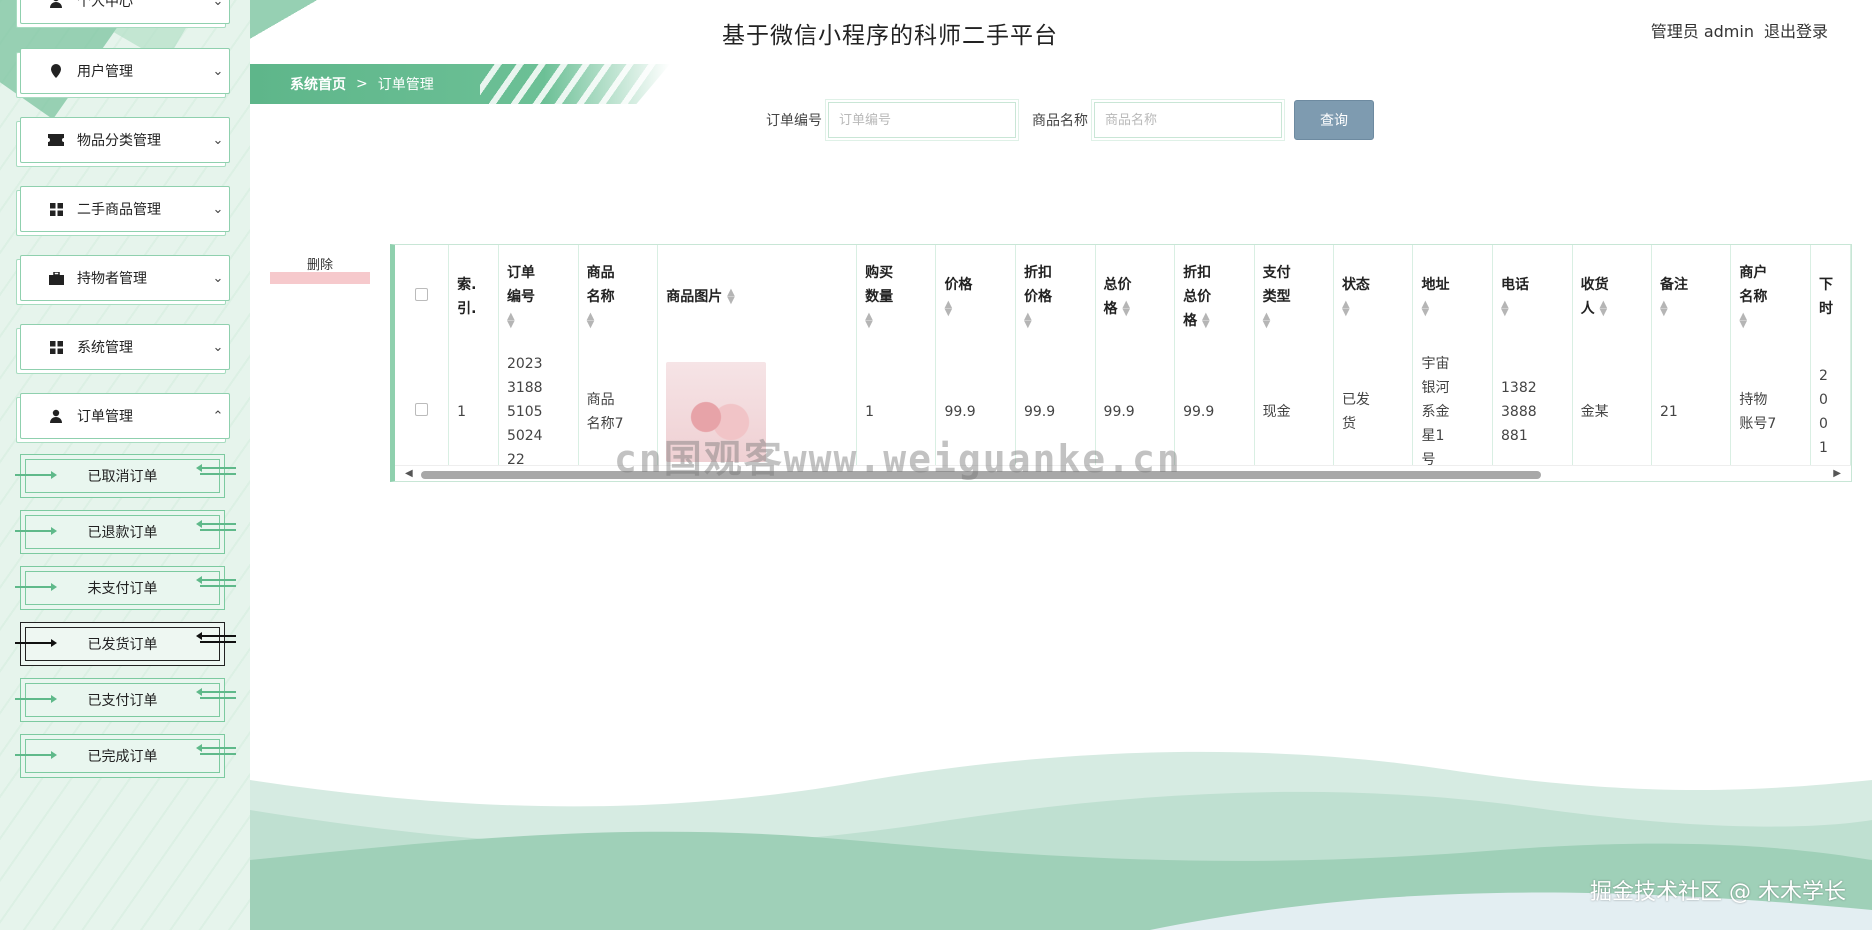 The image size is (1872, 930). I want to click on cell-order-no: 202331885105502422, so click(538, 412).